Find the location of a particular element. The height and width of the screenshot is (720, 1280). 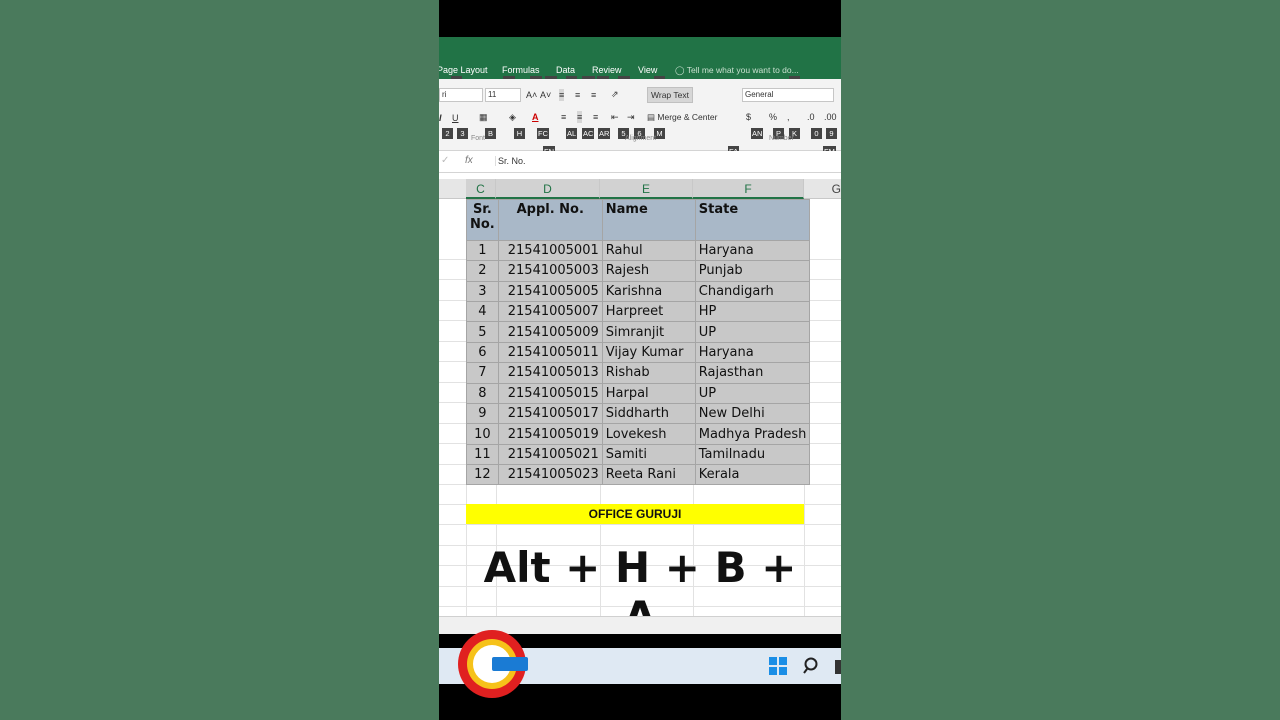

underline-icon: U is located at coordinates (455, 118).